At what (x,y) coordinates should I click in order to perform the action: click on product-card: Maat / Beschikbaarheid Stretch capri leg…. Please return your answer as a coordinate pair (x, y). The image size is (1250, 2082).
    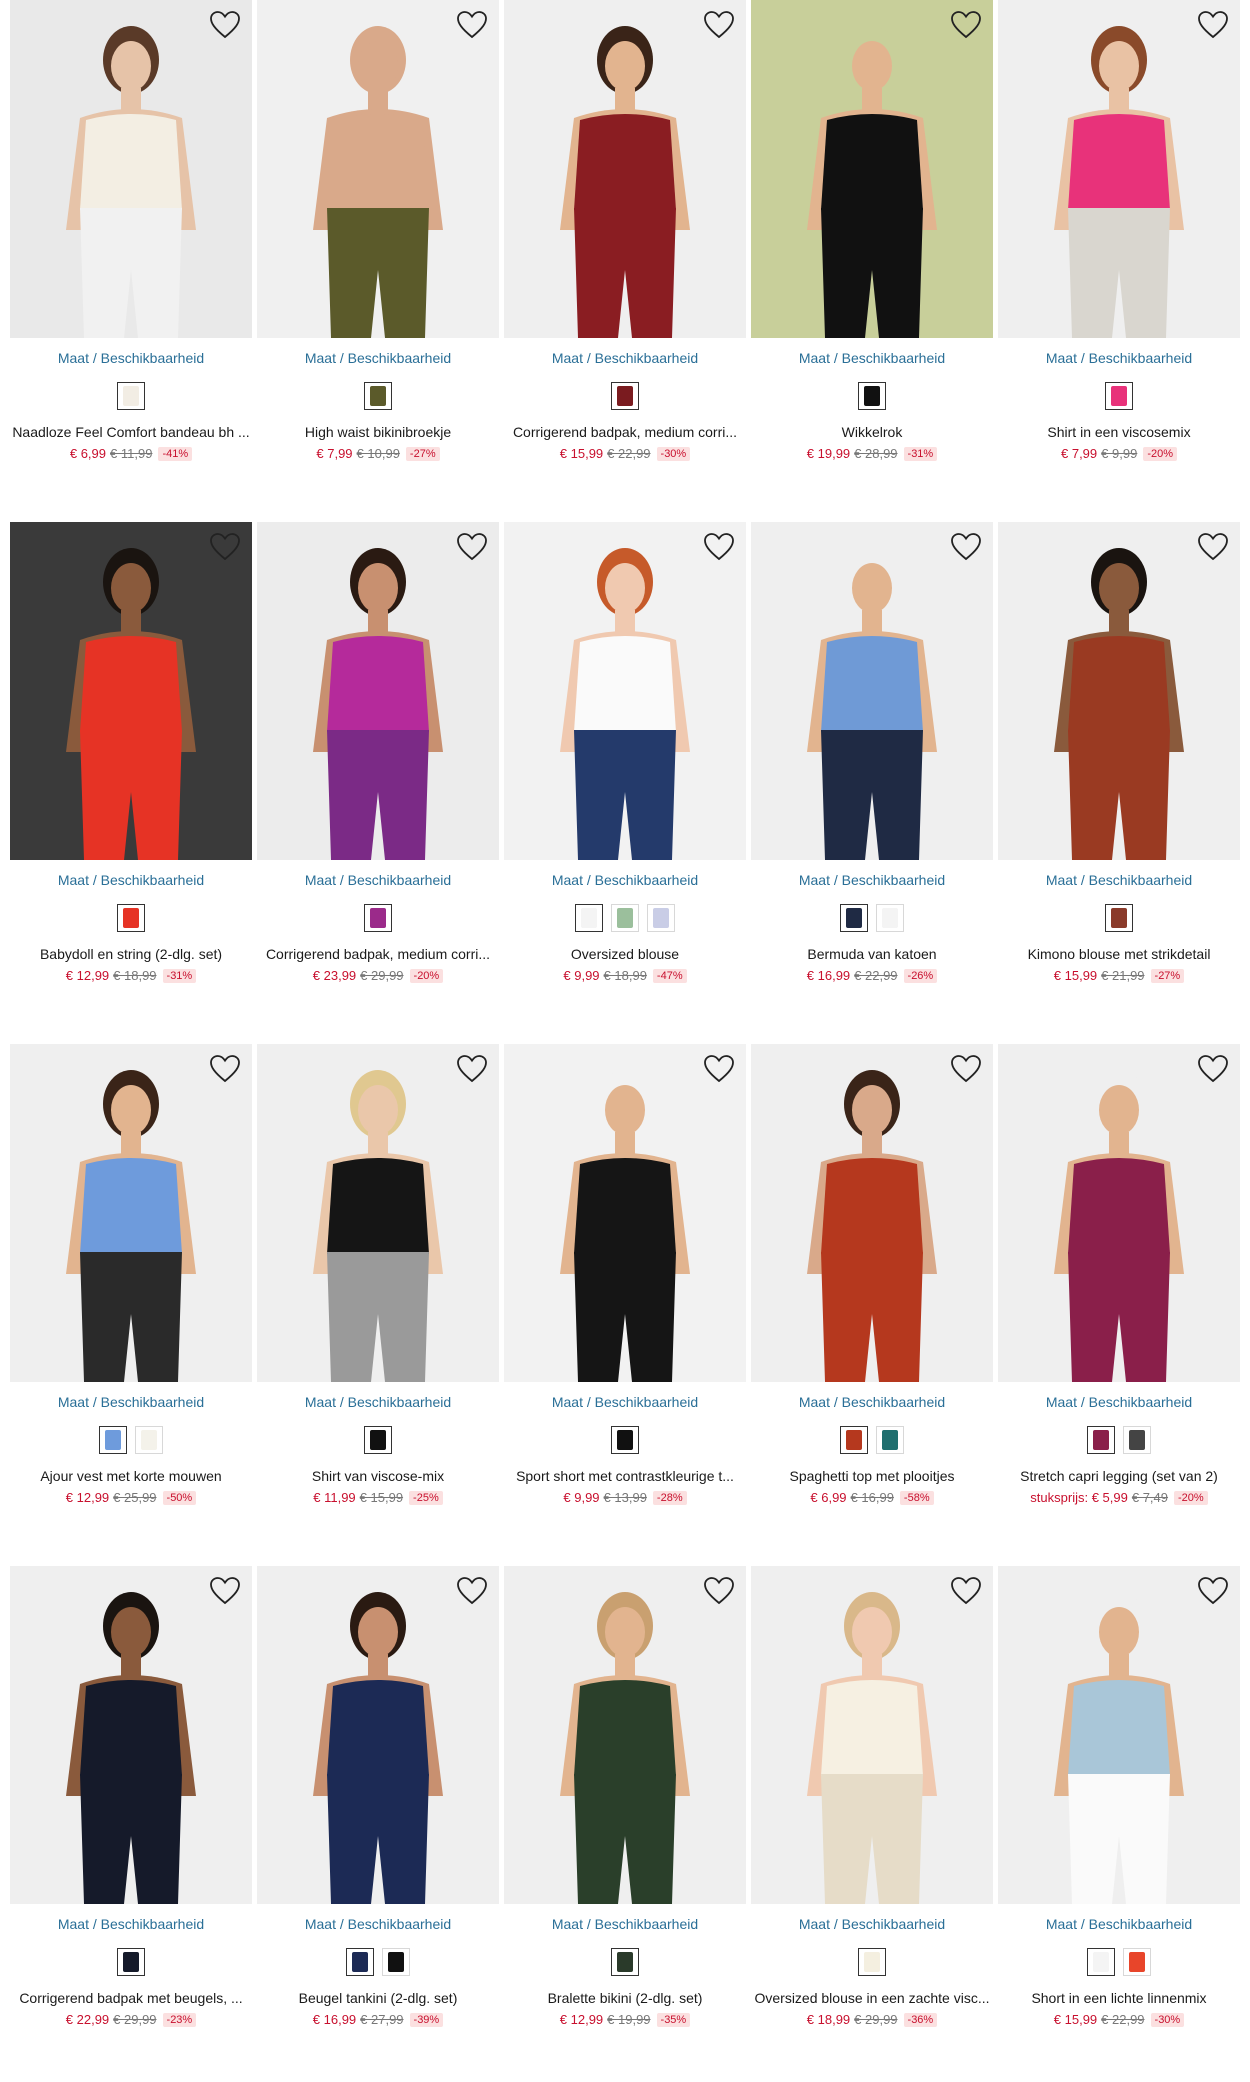
    Looking at the image, I should click on (1119, 1279).